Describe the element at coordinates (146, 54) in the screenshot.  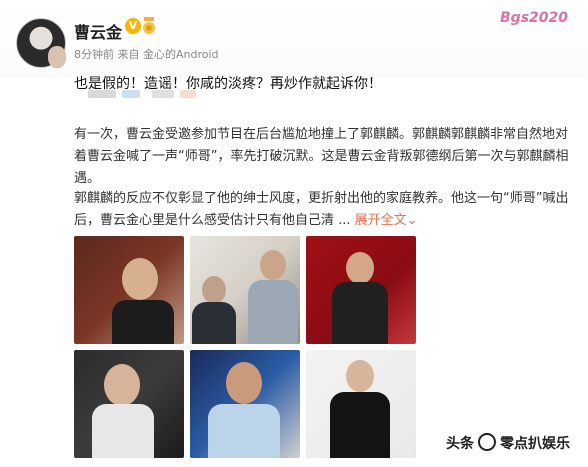
I see `post-meta: 8分钟前 来自 金心的Android` at that location.